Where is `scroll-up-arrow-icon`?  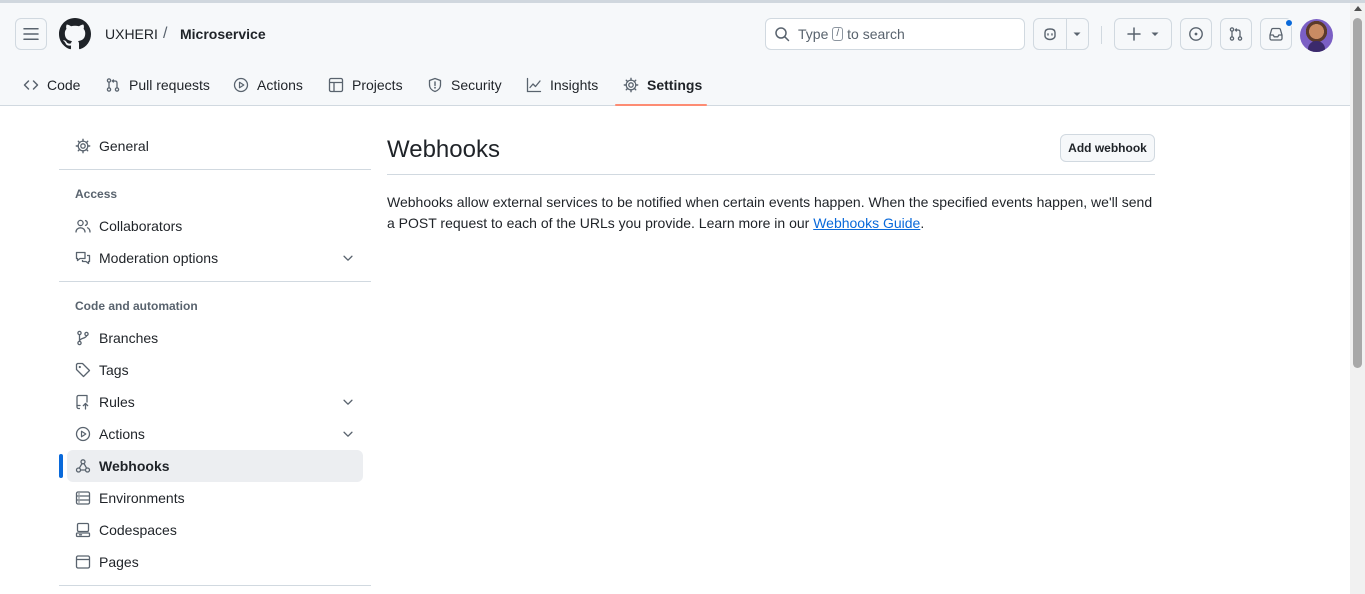 scroll-up-arrow-icon is located at coordinates (1358, 8).